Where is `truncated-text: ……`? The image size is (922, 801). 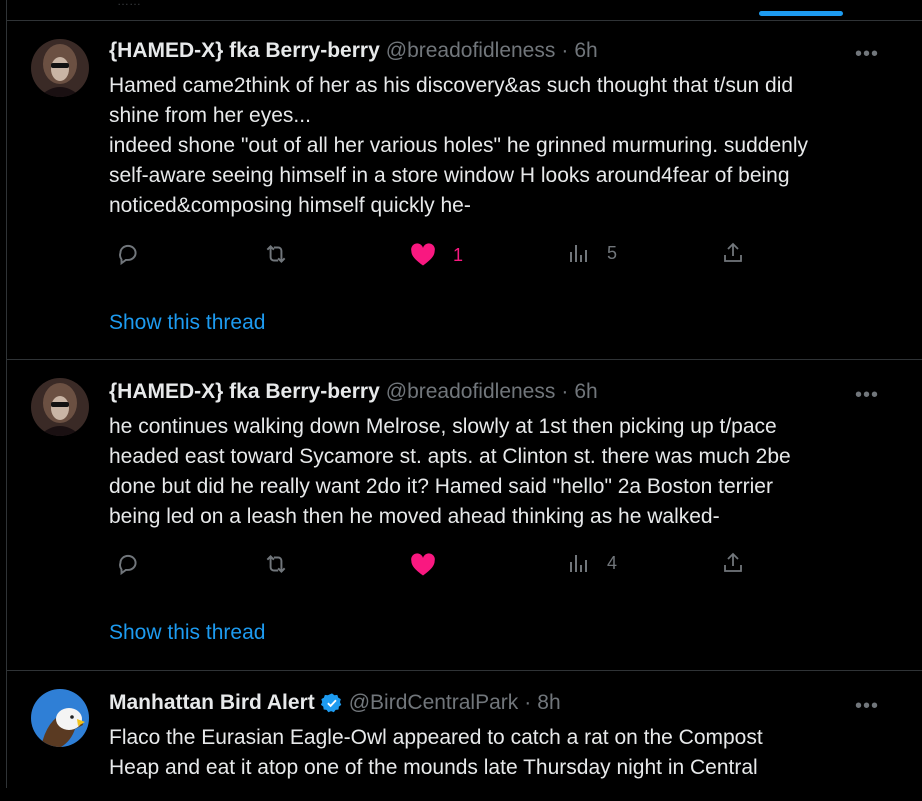
truncated-text: …… is located at coordinates (129, 4).